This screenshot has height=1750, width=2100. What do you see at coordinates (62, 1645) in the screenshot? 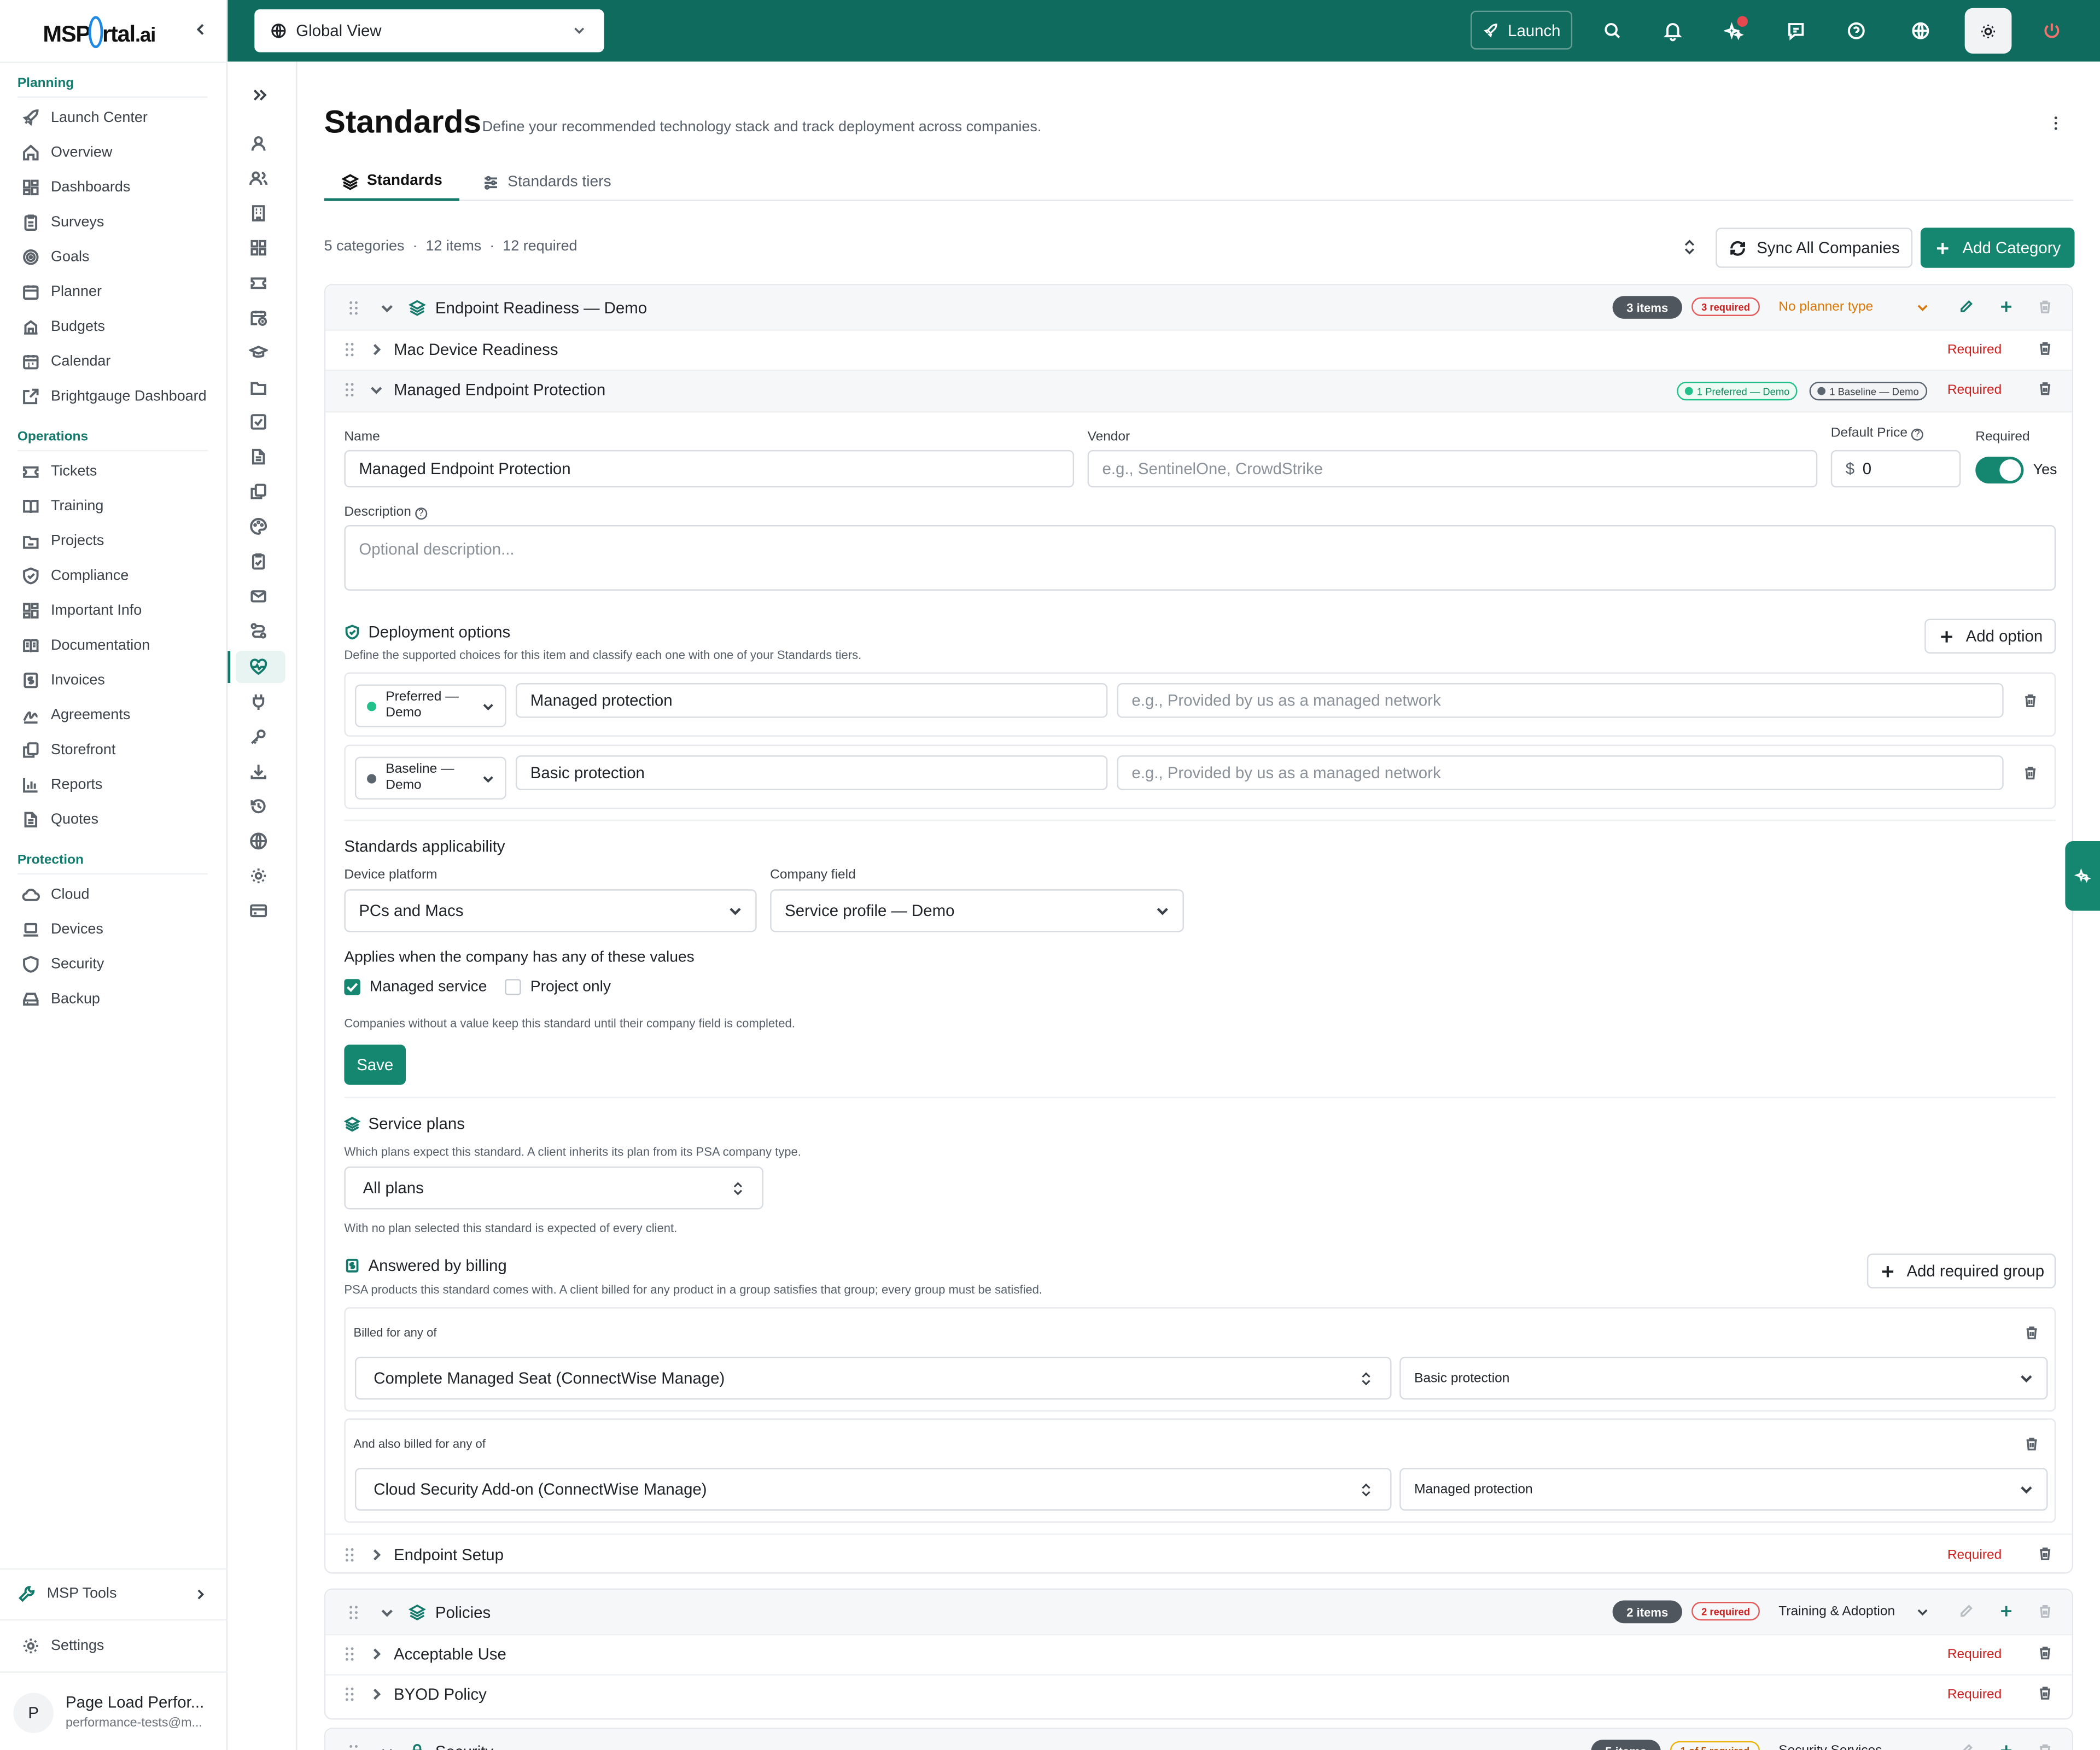
I see `nav-settings: Settings` at bounding box center [62, 1645].